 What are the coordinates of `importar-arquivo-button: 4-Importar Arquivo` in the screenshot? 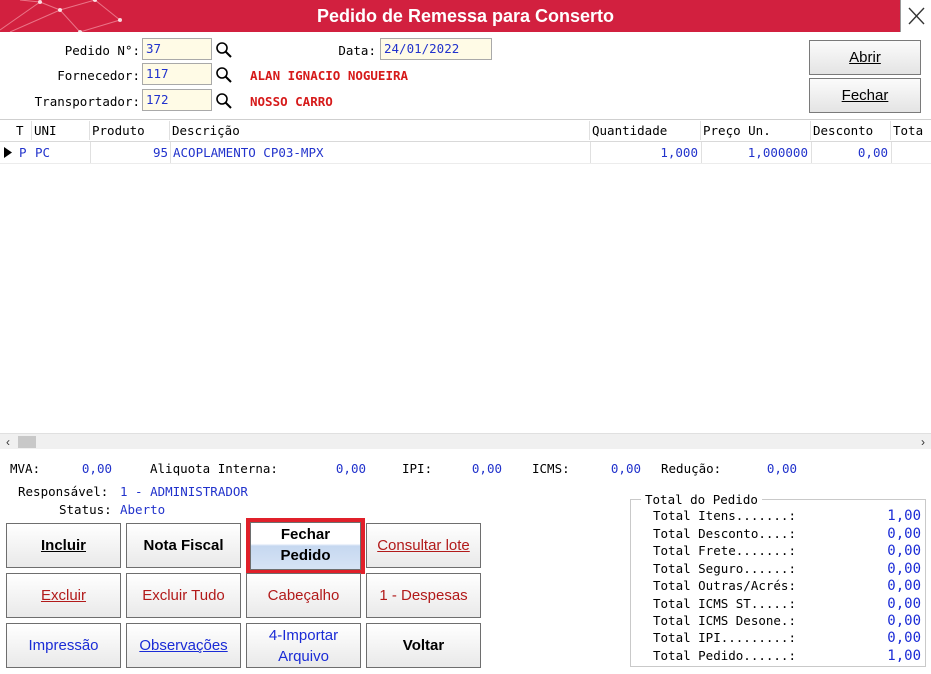 It's located at (303, 645).